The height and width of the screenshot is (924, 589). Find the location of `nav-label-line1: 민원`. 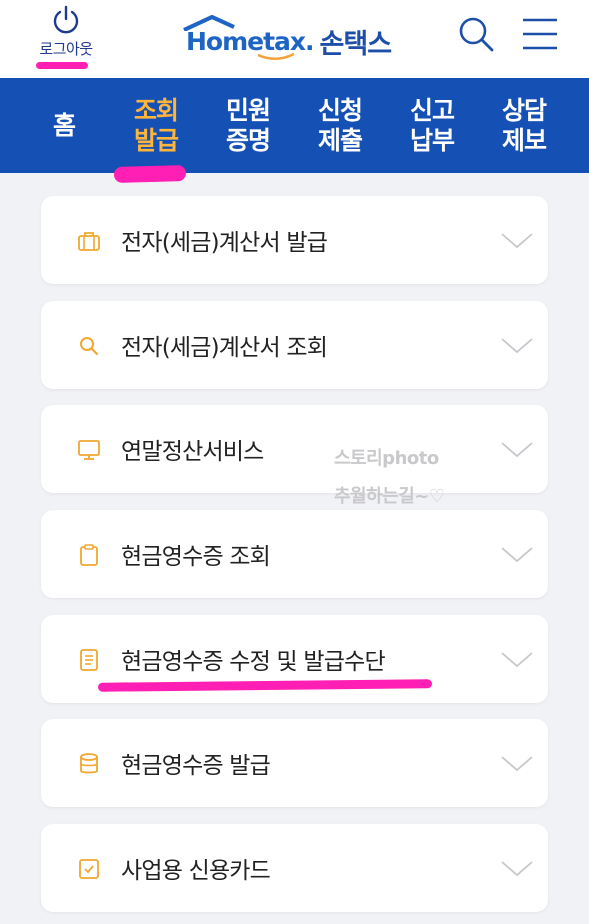

nav-label-line1: 민원 is located at coordinates (248, 110).